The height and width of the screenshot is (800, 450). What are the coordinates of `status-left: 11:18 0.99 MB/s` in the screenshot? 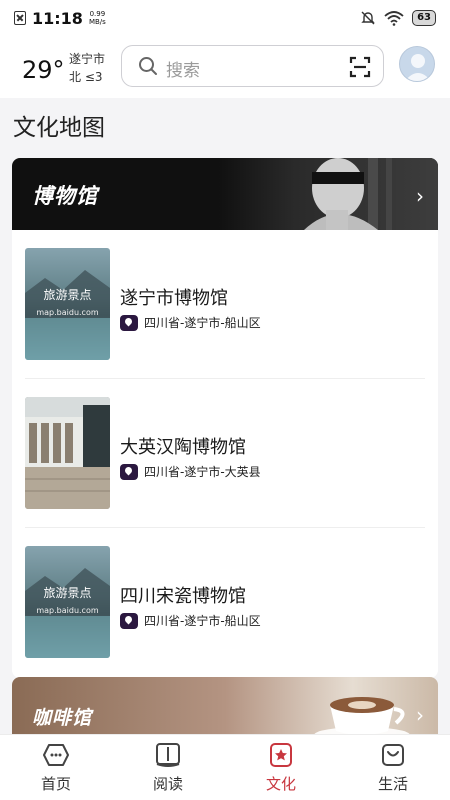 It's located at (60, 18).